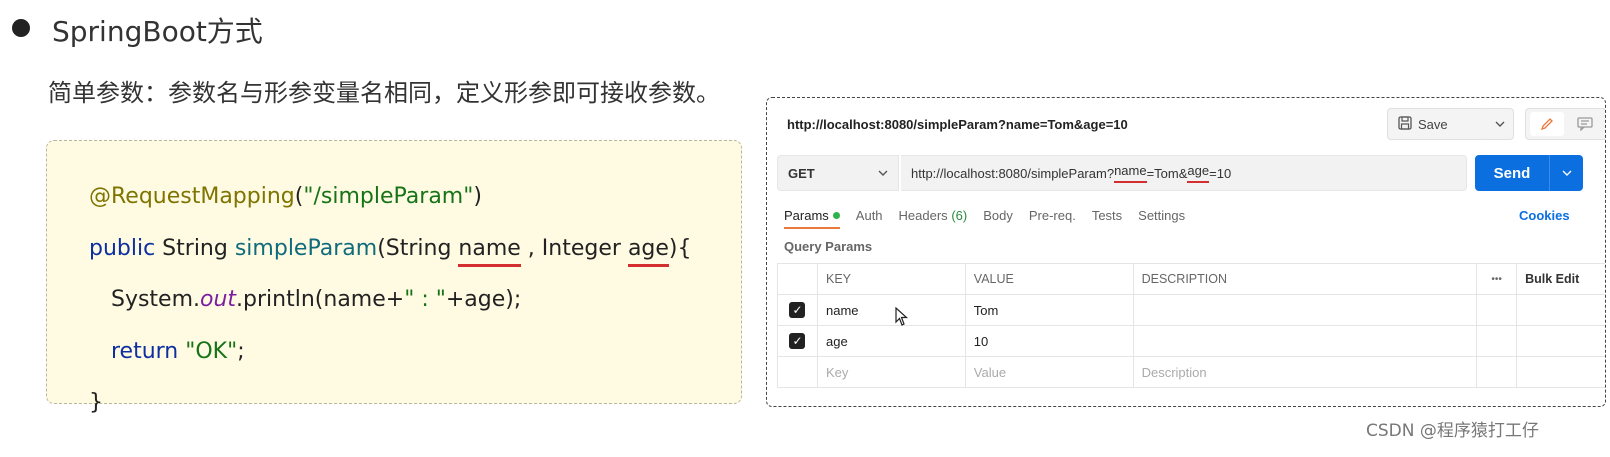 The width and height of the screenshot is (1610, 457). I want to click on send-button: Send, so click(1529, 173).